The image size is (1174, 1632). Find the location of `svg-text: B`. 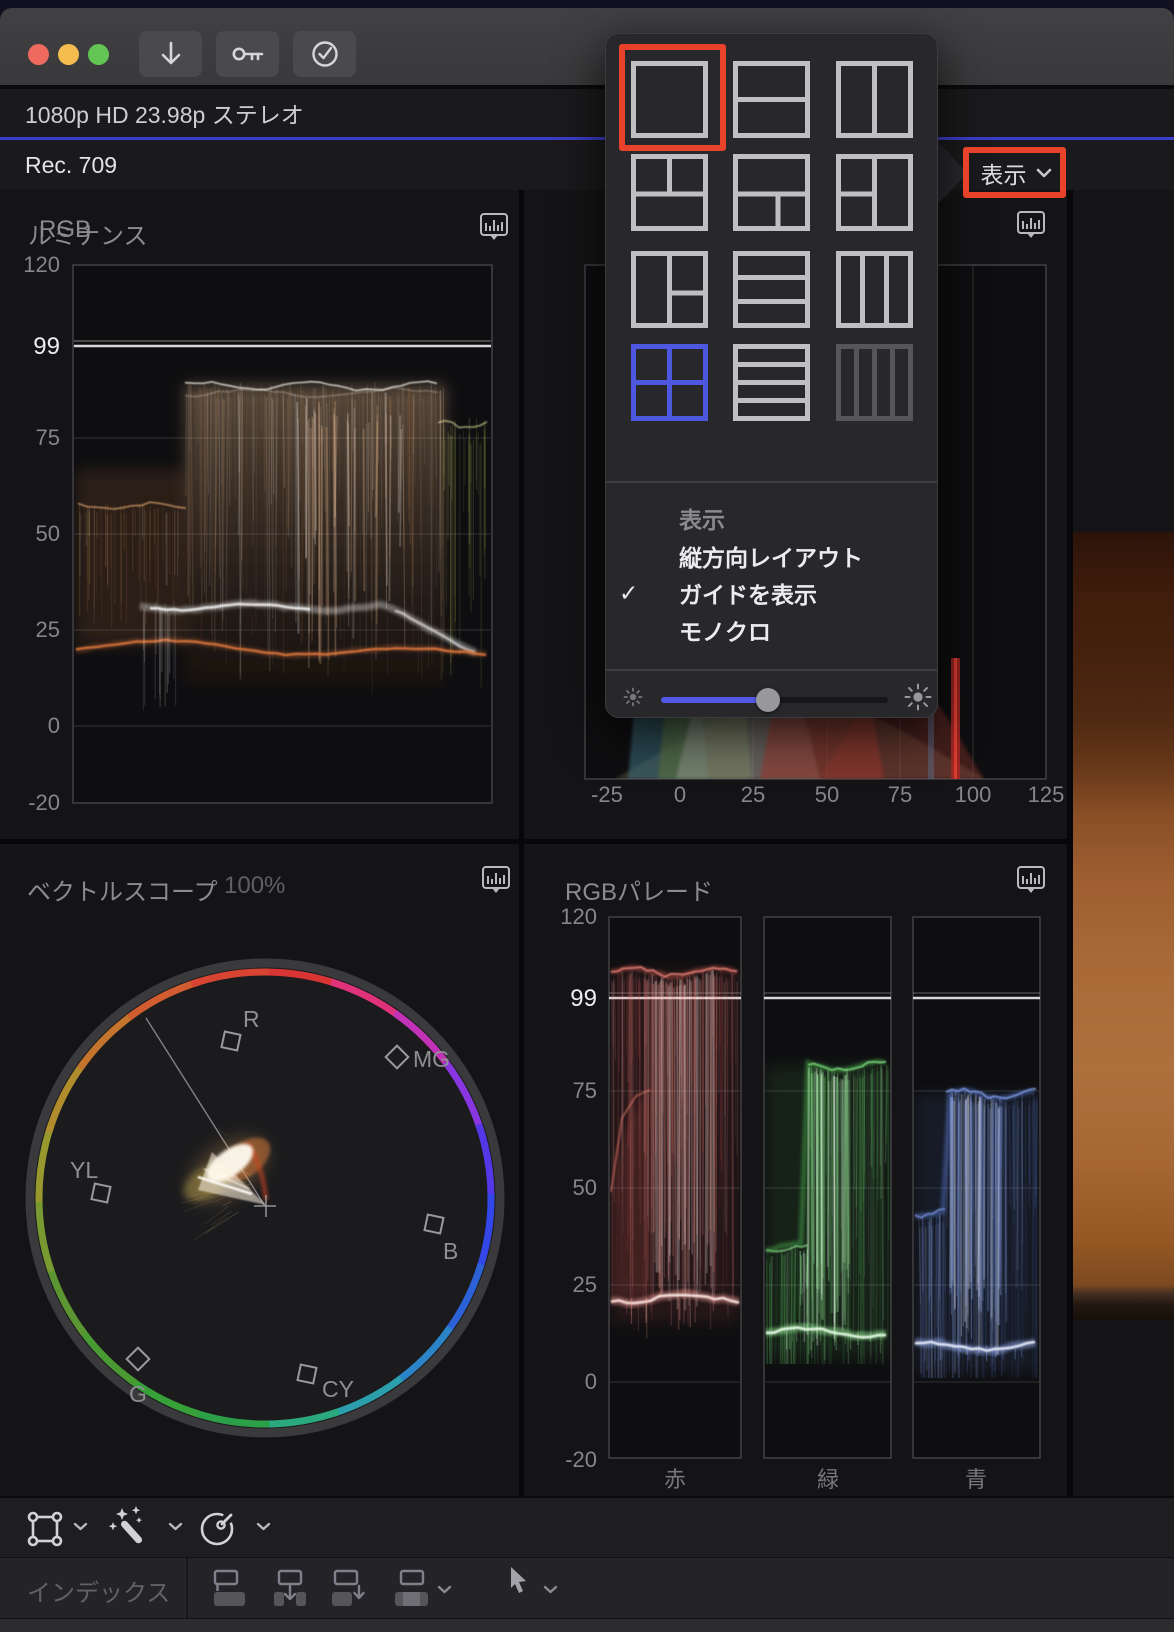

svg-text: B is located at coordinates (450, 1251).